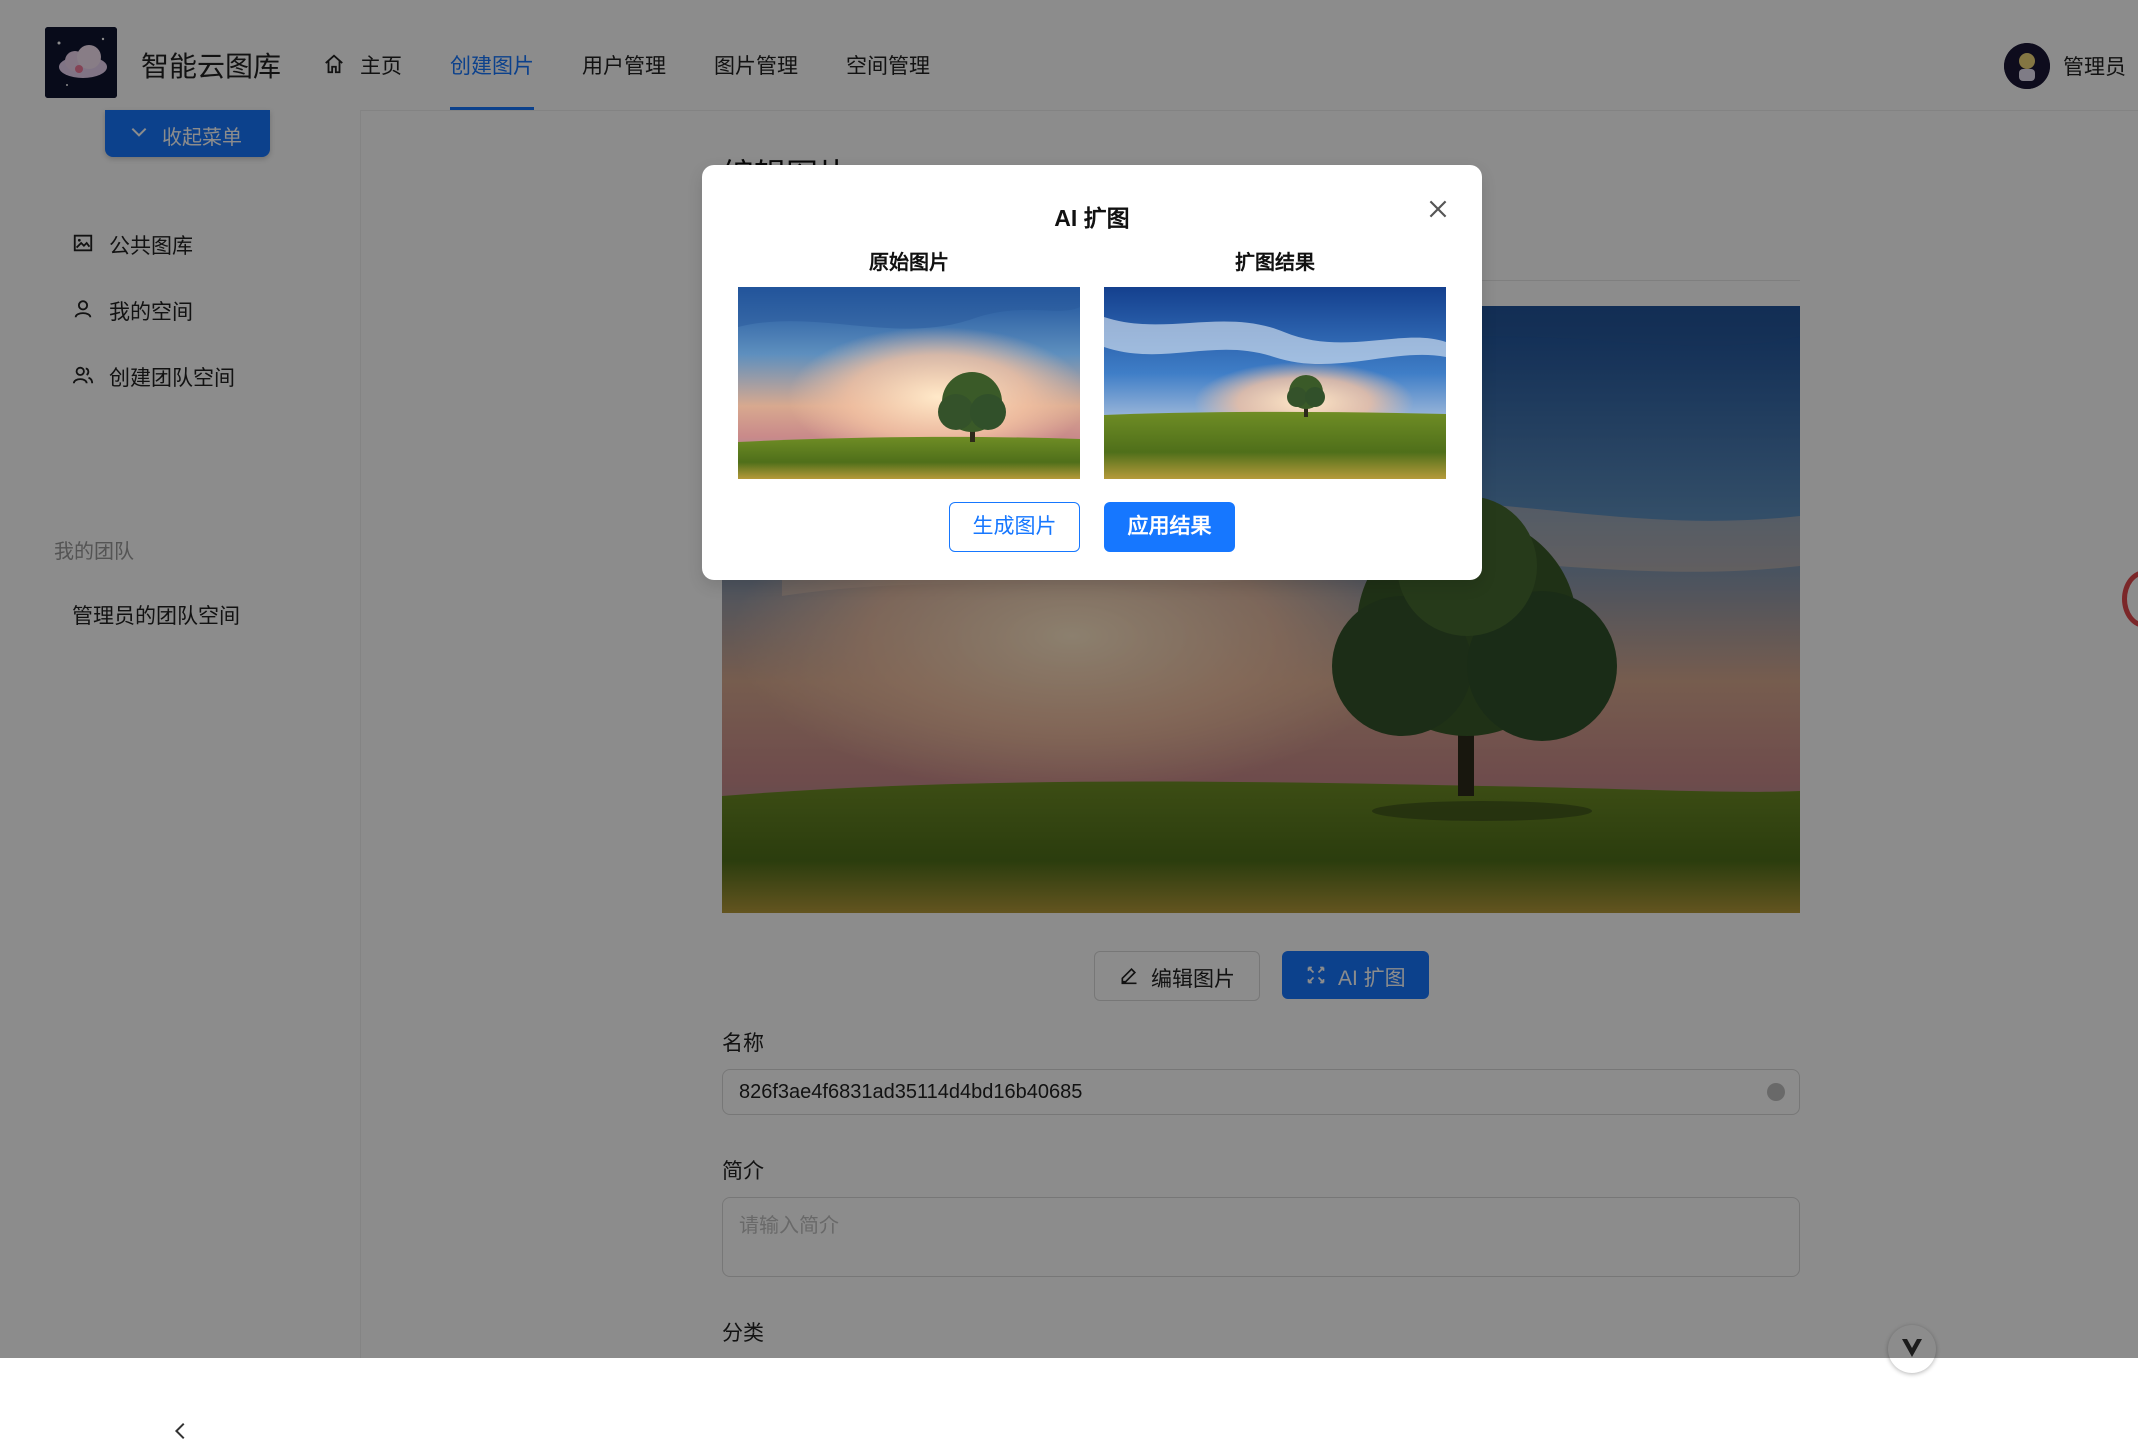 Image resolution: width=2138 pixels, height=1442 pixels. Describe the element at coordinates (909, 383) in the screenshot. I see `original-picture-thumbnail` at that location.